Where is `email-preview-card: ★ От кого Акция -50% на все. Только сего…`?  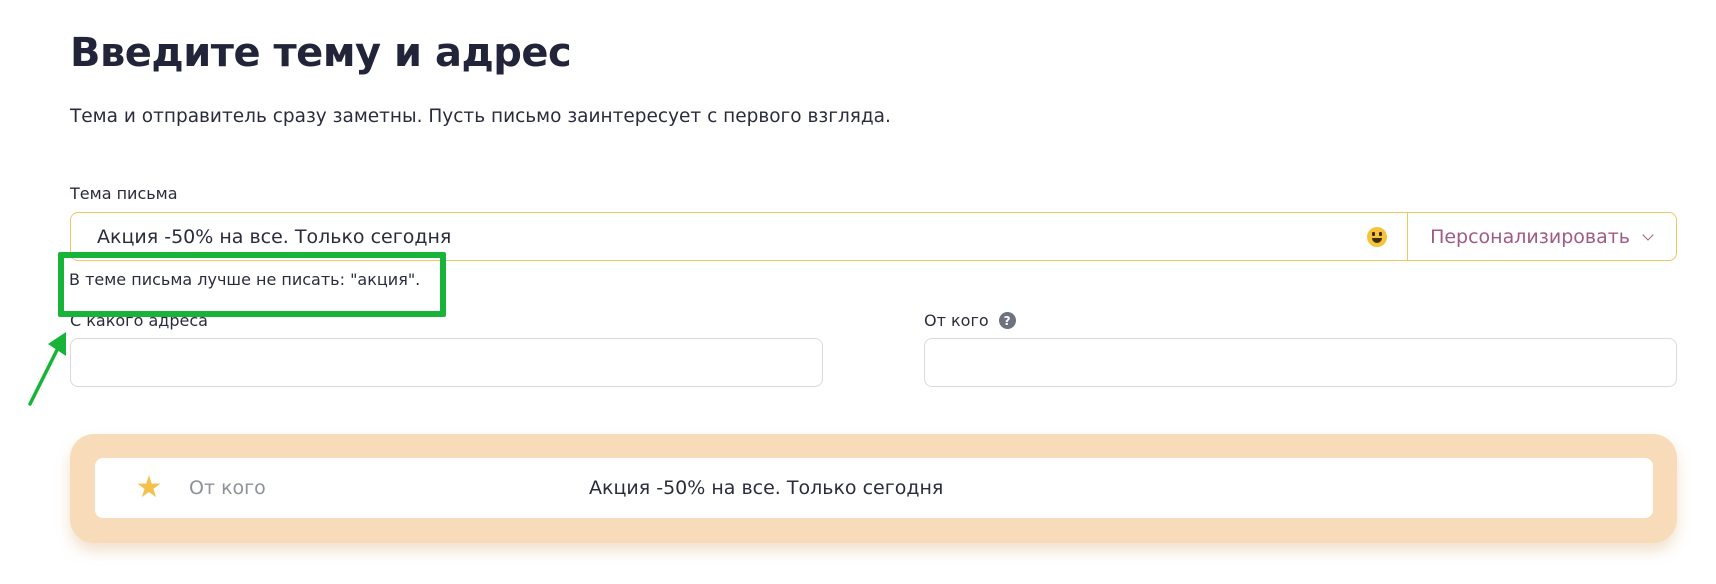 email-preview-card: ★ От кого Акция -50% на все. Только сего… is located at coordinates (874, 488).